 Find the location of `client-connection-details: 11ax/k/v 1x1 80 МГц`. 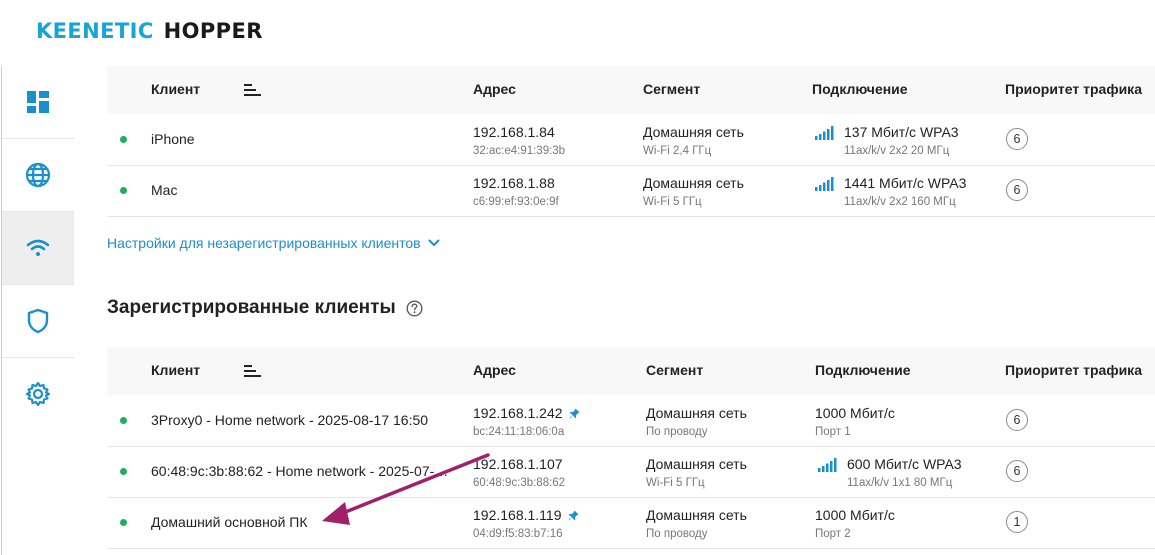

client-connection-details: 11ax/k/v 1x1 80 МГц is located at coordinates (900, 483).